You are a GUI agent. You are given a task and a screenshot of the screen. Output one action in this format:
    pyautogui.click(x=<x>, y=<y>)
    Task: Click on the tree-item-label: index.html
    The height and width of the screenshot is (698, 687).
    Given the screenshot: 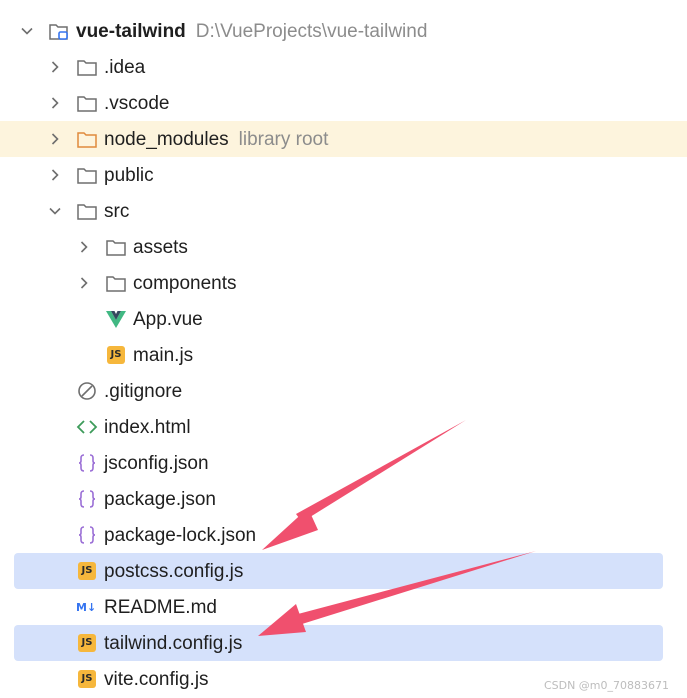 What is the action you would take?
    pyautogui.click(x=147, y=427)
    